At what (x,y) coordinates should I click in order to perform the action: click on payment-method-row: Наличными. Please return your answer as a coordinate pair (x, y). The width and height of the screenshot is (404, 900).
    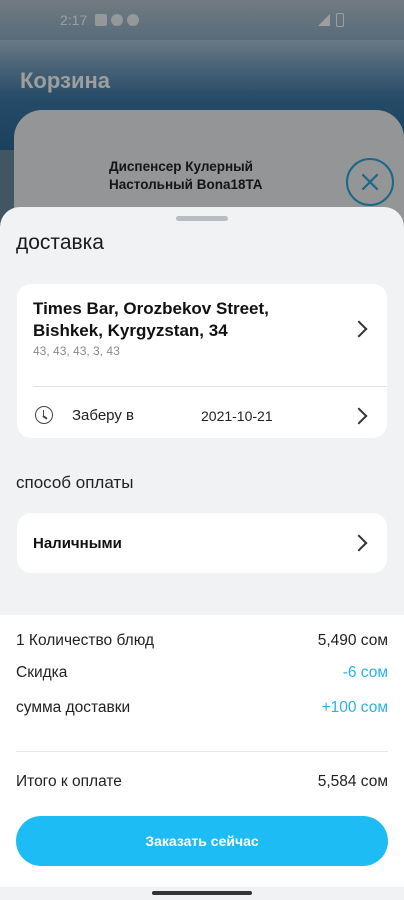
    Looking at the image, I should click on (202, 543).